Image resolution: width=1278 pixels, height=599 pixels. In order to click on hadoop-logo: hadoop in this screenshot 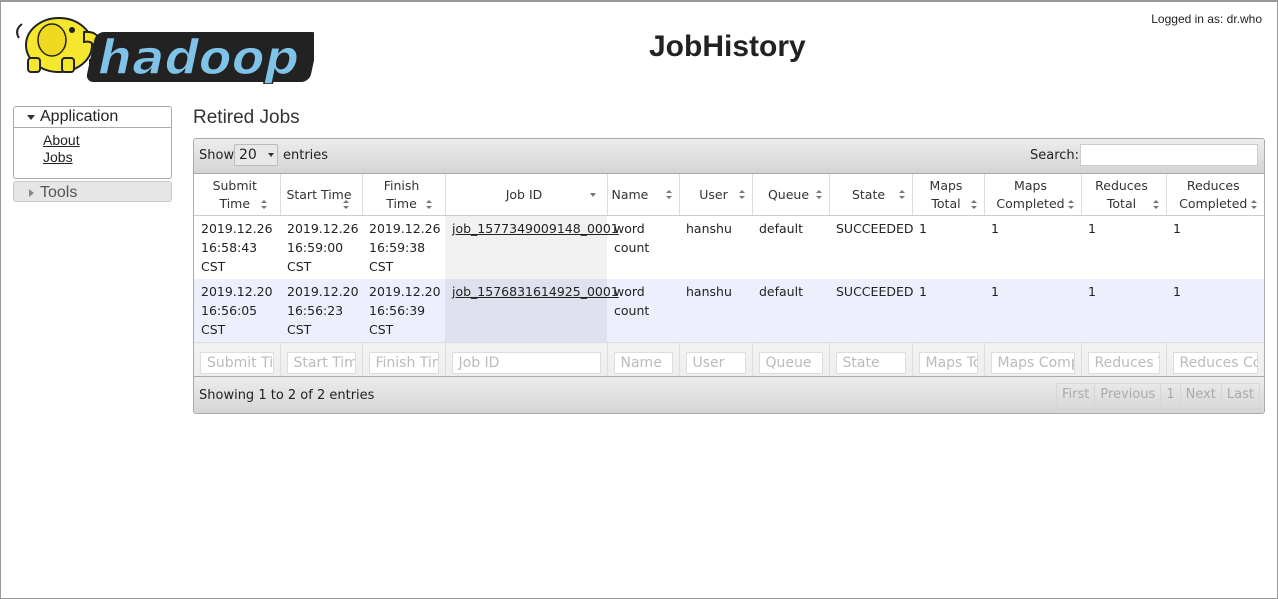, I will do `click(165, 50)`.